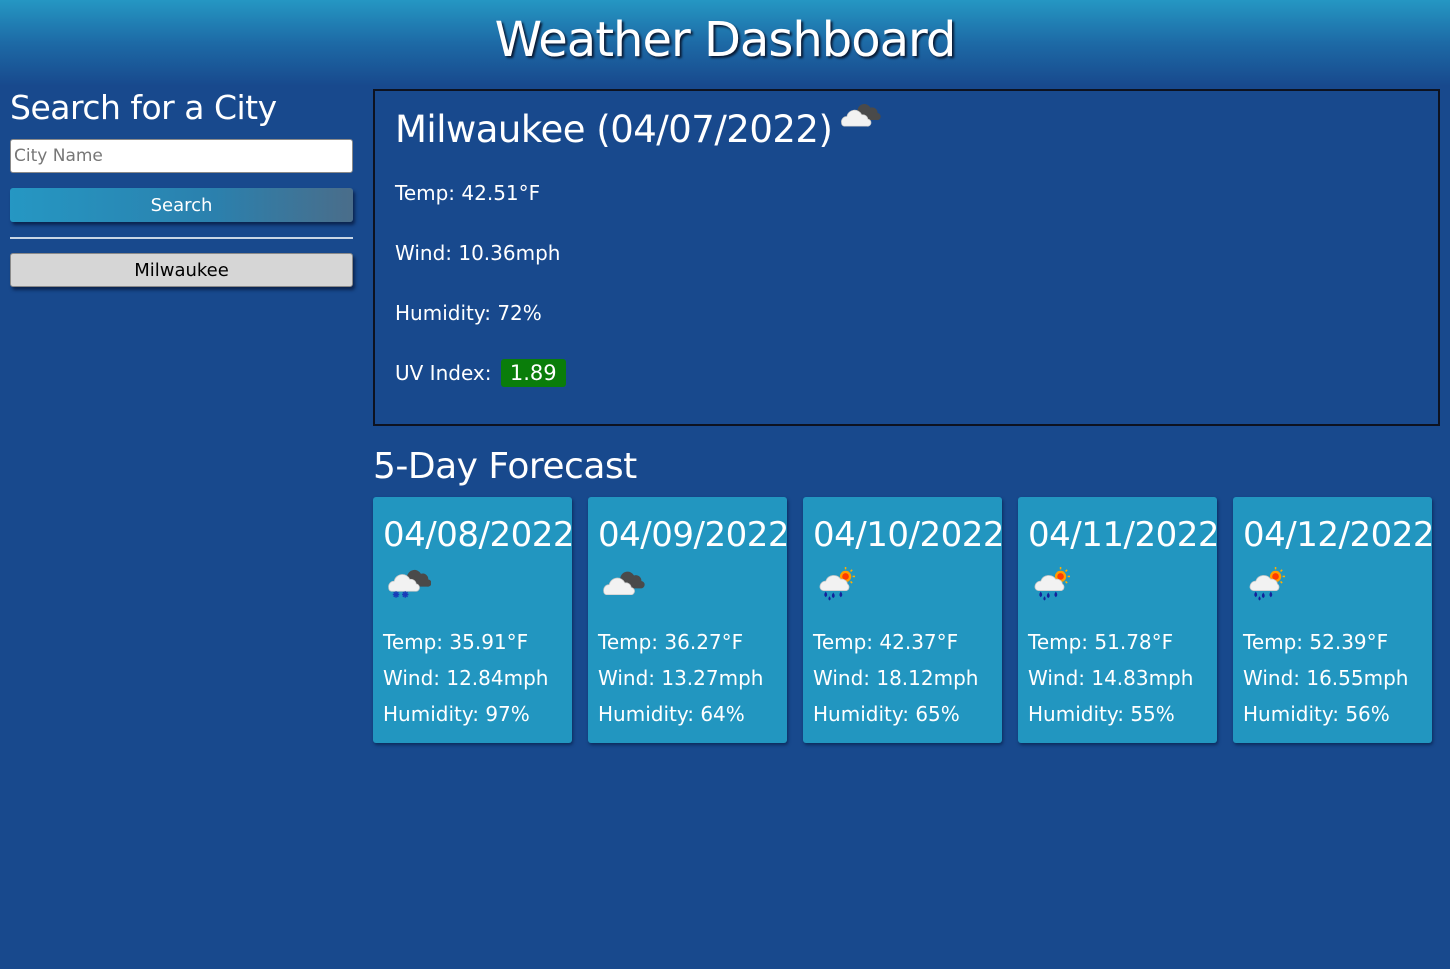  I want to click on current-uv-row: UV Index: 1.89, so click(480, 373).